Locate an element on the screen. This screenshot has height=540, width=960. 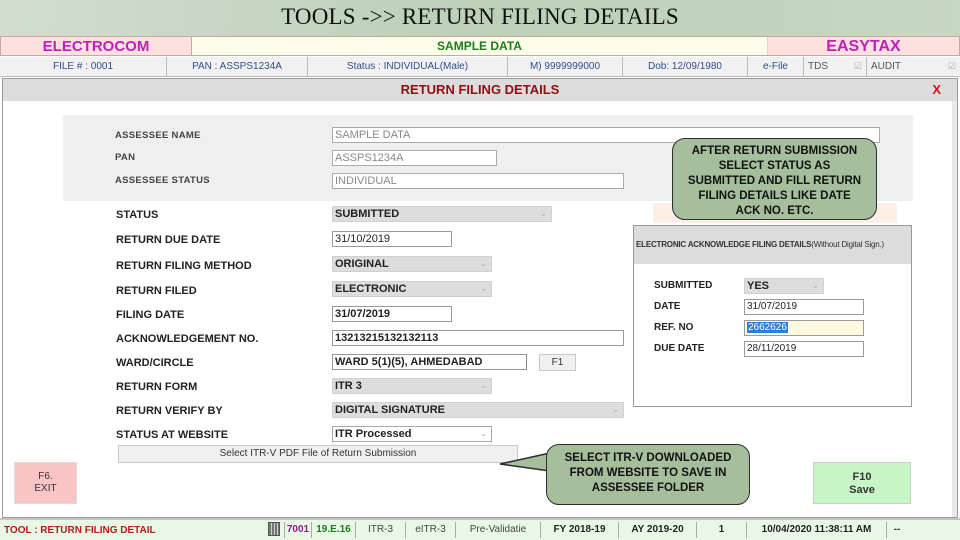
calculator-icon is located at coordinates (274, 529).